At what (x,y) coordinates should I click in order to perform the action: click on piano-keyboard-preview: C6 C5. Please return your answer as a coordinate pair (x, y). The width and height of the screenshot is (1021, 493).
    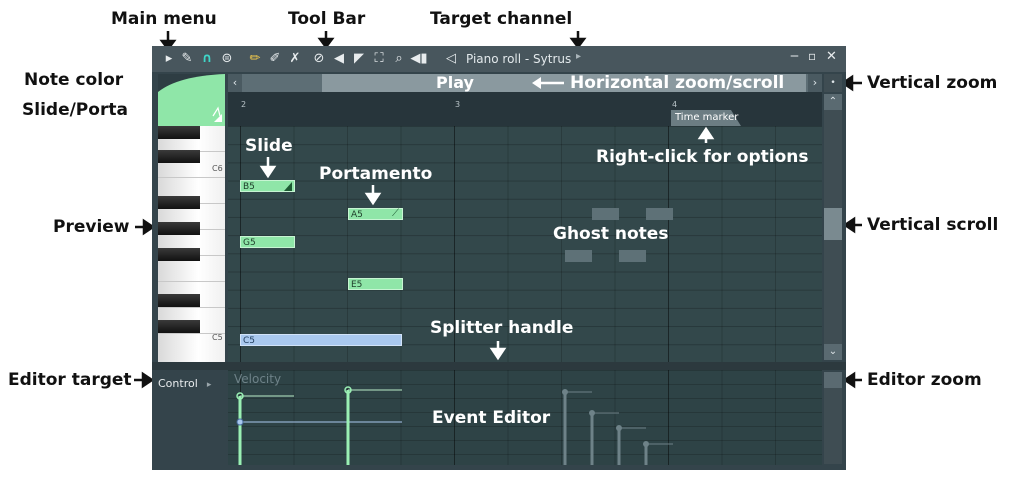
    Looking at the image, I should click on (191, 244).